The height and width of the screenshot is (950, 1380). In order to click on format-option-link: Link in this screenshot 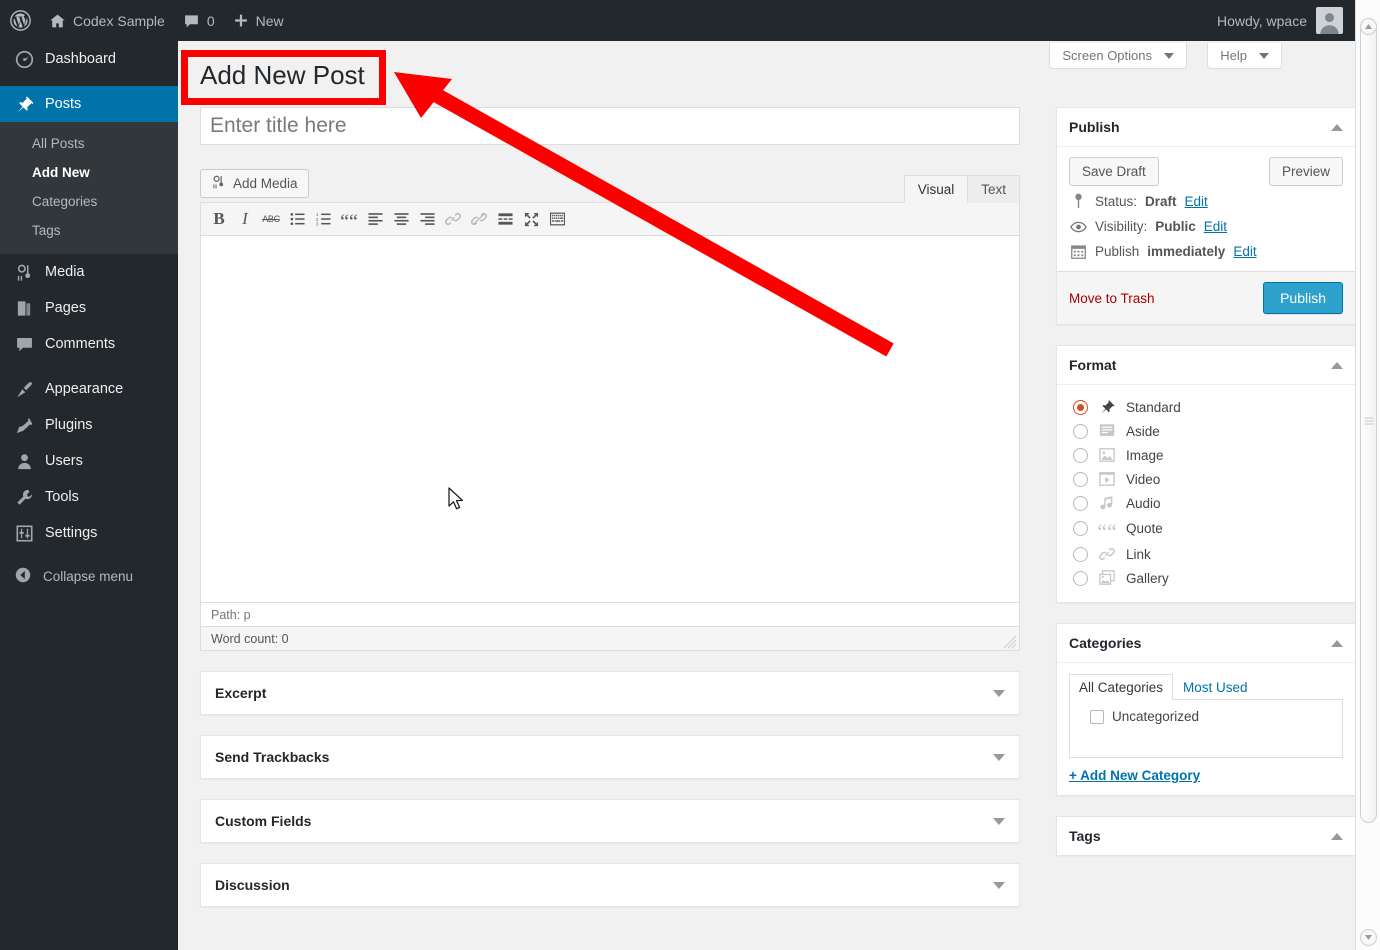, I will do `click(1206, 554)`.